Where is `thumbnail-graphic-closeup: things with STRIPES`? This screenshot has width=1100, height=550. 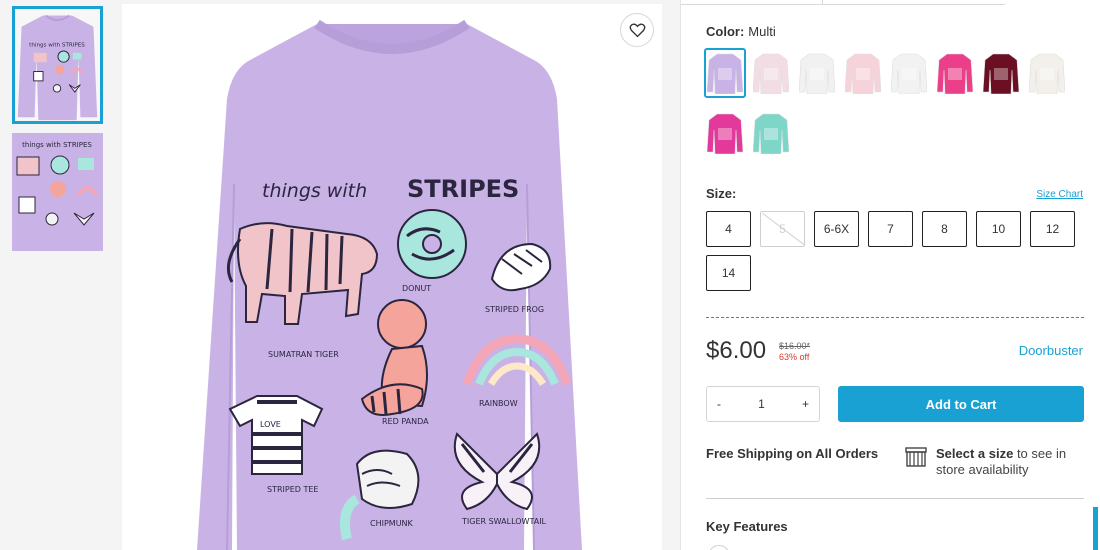 thumbnail-graphic-closeup: things with STRIPES is located at coordinates (57, 192).